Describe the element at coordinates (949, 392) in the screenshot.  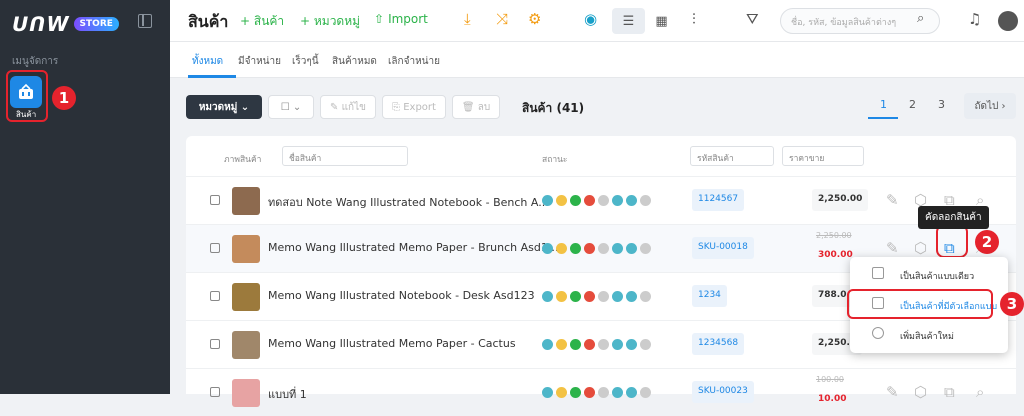
I see `copy-icon: ⧉` at that location.